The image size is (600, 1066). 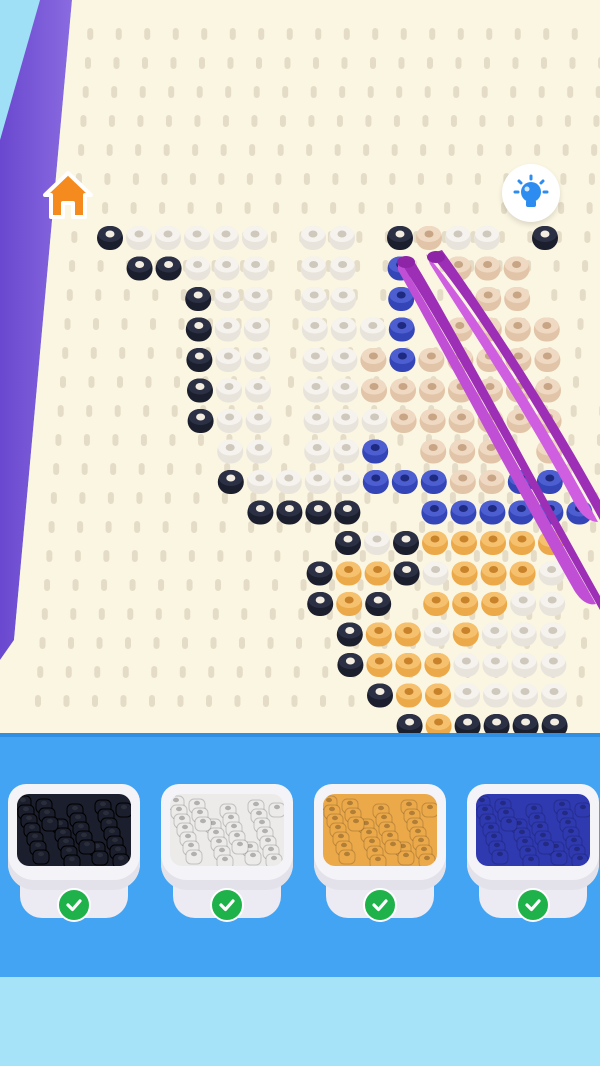 What do you see at coordinates (533, 853) in the screenshot?
I see `blue-bead-bowl` at bounding box center [533, 853].